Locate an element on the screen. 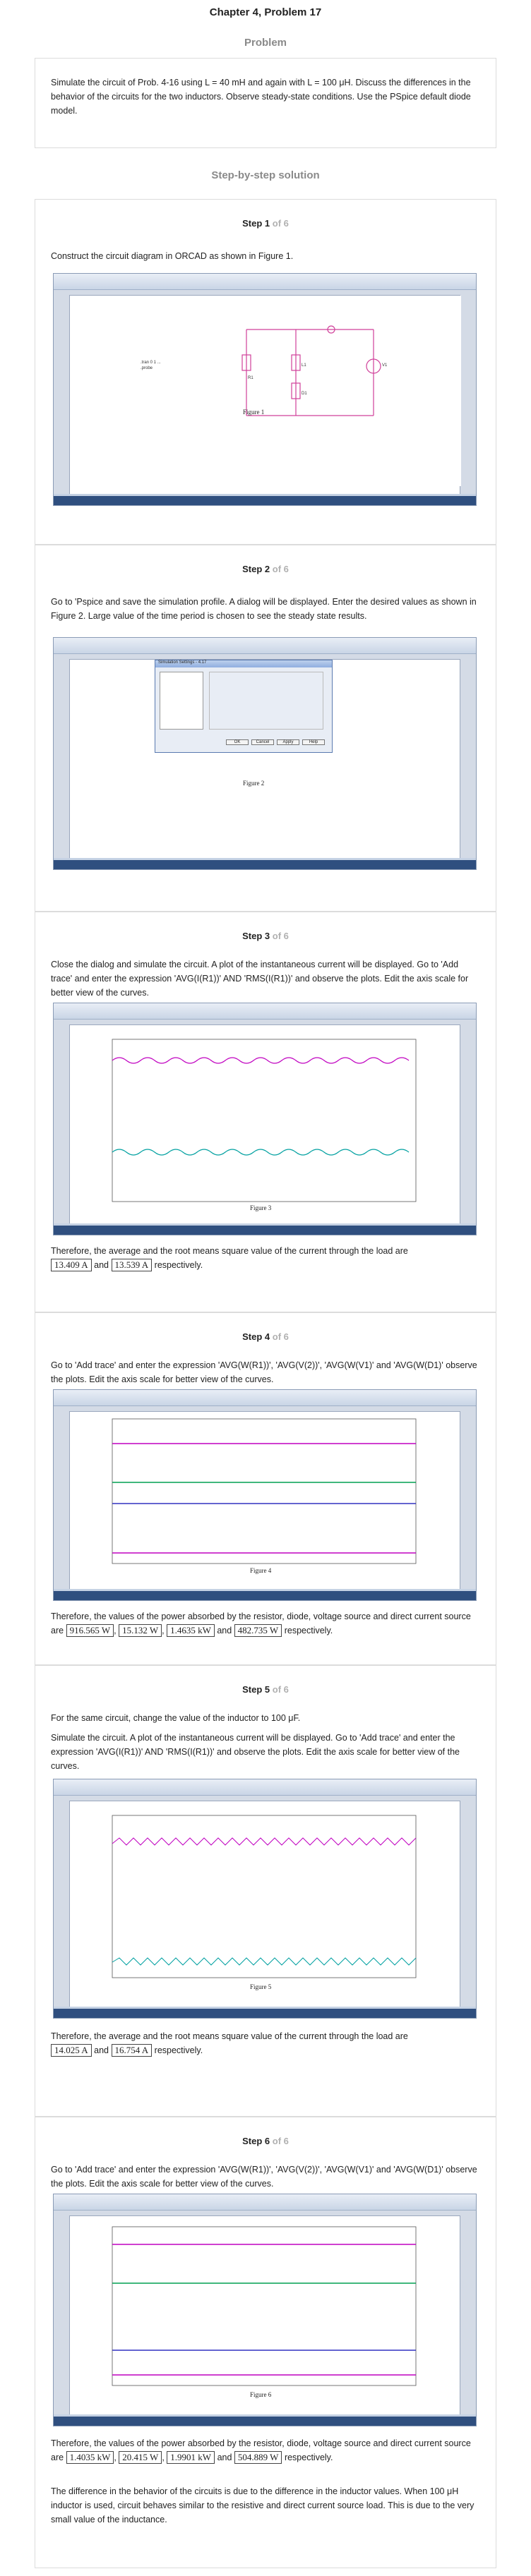 Image resolution: width=531 pixels, height=2576 pixels. step-title-text: Step 4 is located at coordinates (256, 1336).